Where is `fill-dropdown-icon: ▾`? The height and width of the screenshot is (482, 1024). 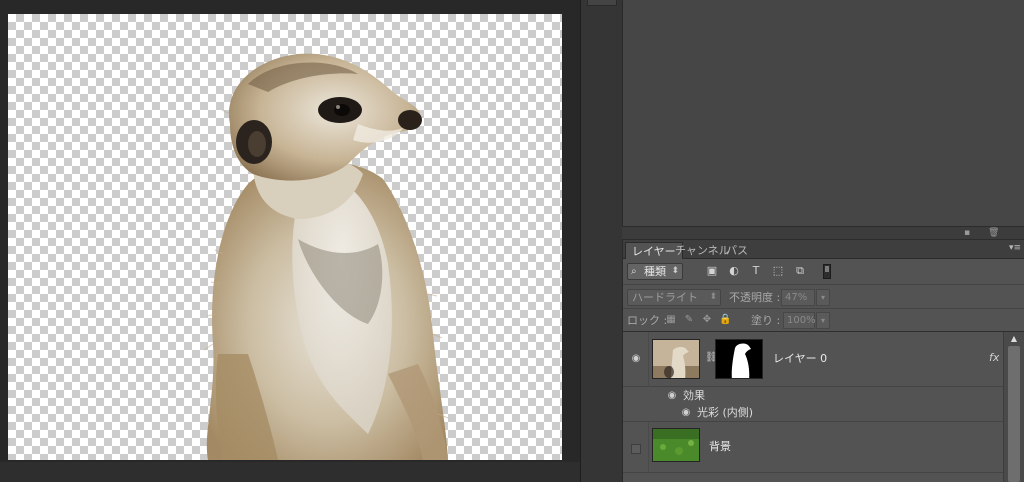
fill-dropdown-icon: ▾ is located at coordinates (823, 320).